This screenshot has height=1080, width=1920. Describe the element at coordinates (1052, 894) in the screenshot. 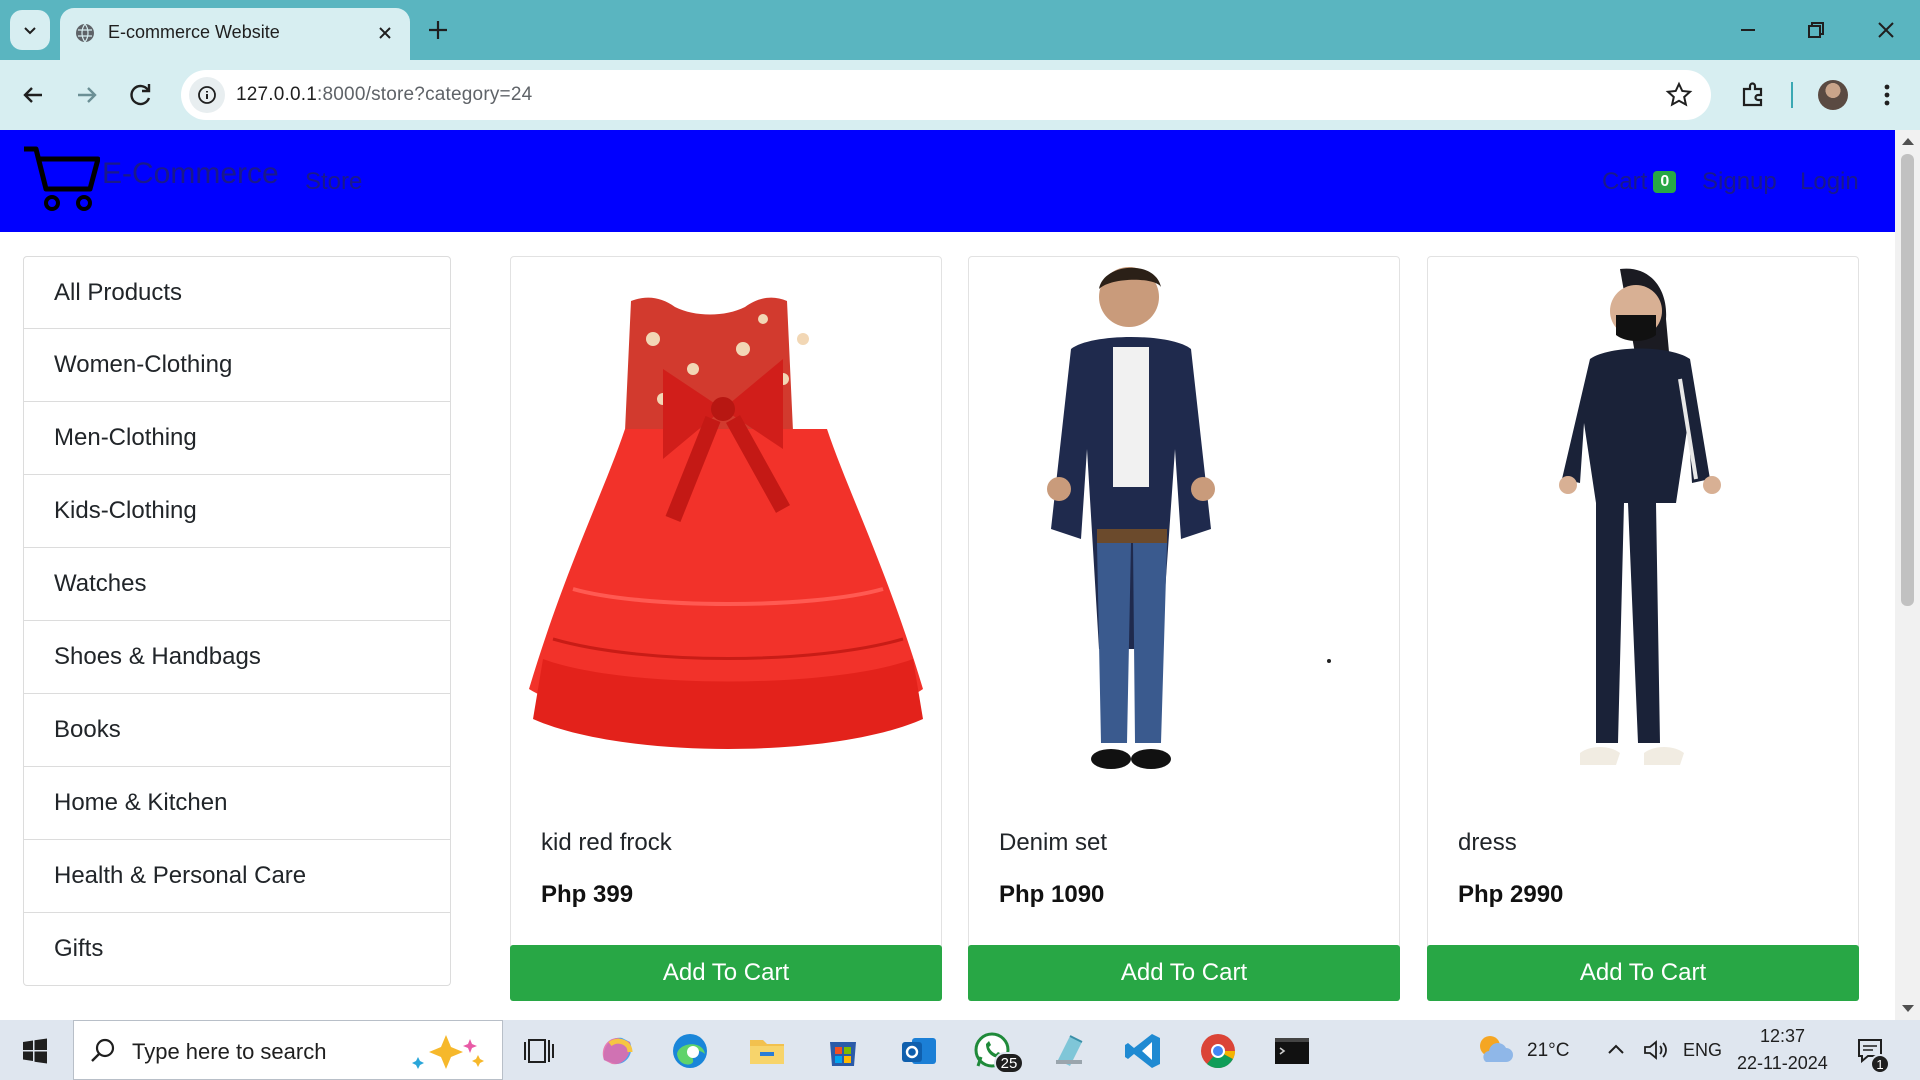

I see `product-price: Php 1090` at that location.